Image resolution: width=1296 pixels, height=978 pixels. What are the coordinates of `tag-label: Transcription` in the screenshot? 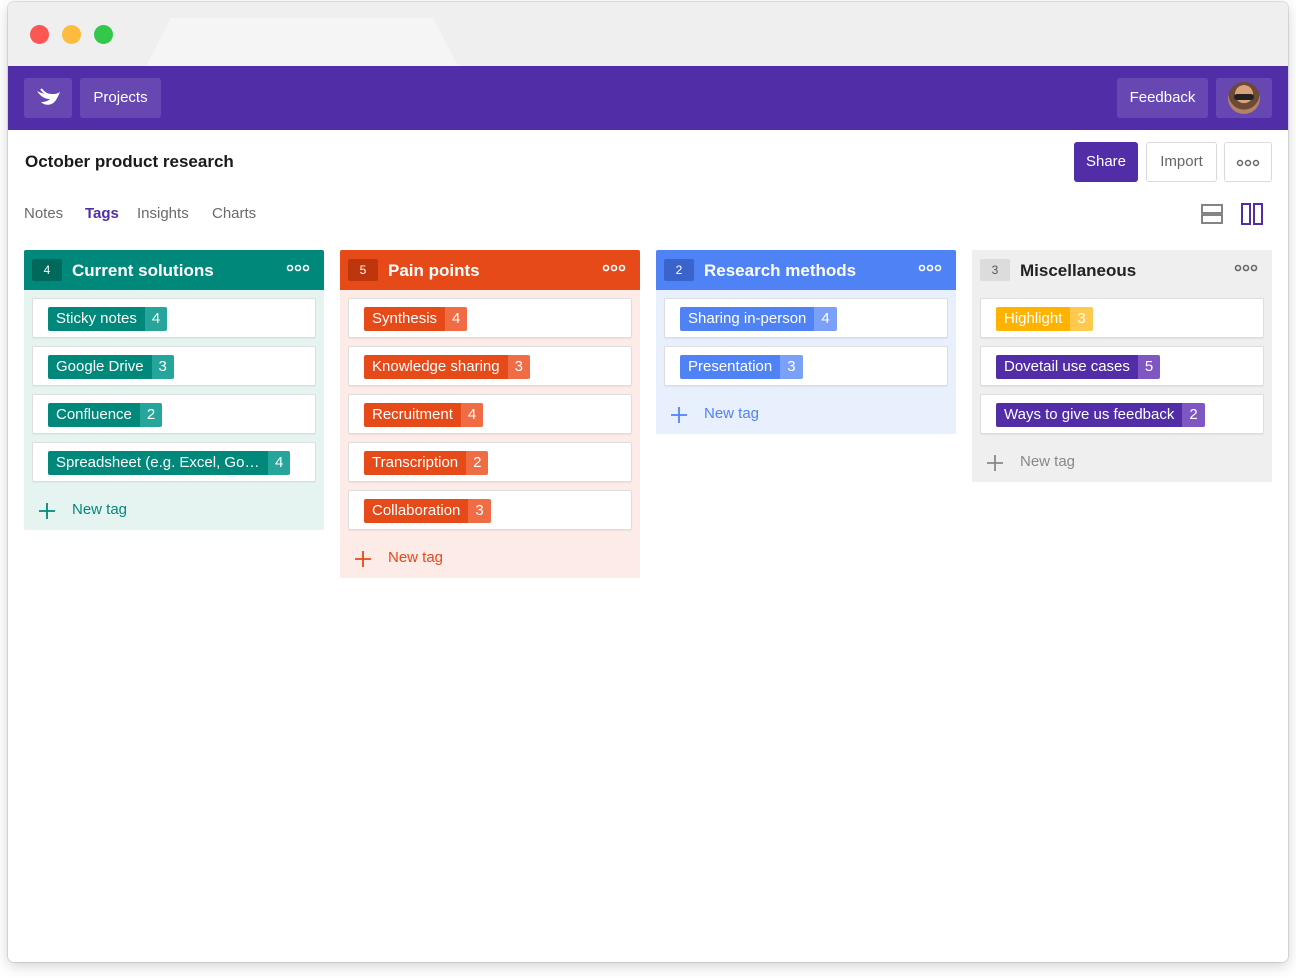 It's located at (415, 463).